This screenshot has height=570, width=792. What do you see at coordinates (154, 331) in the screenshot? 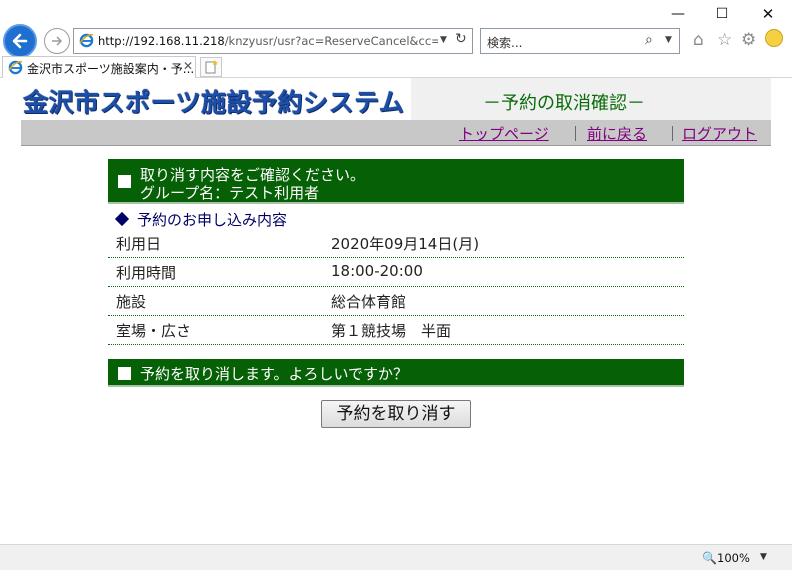
I see `detail-label: 室場・広さ` at bounding box center [154, 331].